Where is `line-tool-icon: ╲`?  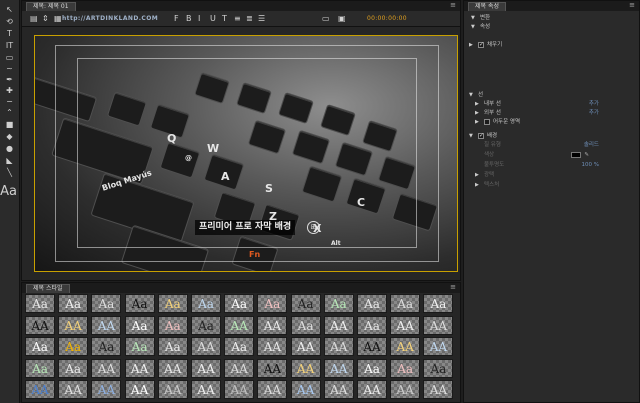 line-tool-icon: ╲ is located at coordinates (9, 172).